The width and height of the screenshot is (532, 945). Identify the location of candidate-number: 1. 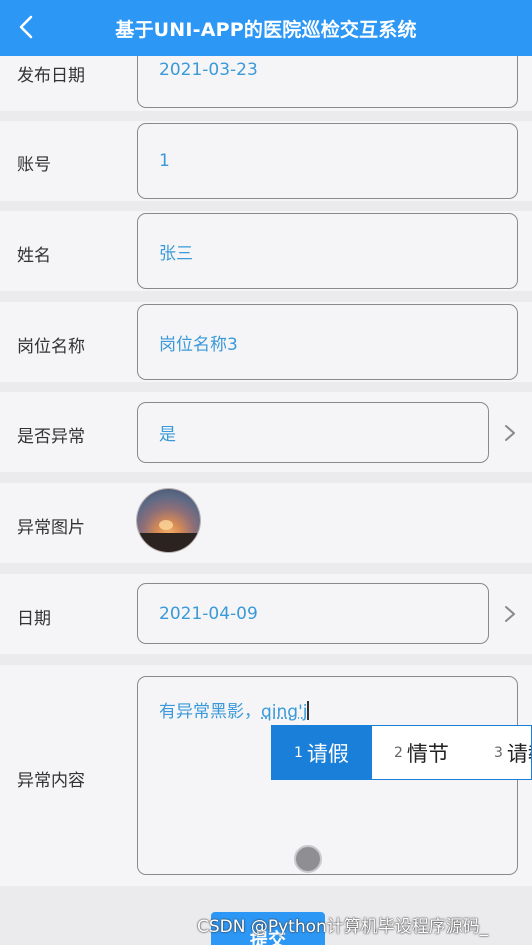
(298, 752).